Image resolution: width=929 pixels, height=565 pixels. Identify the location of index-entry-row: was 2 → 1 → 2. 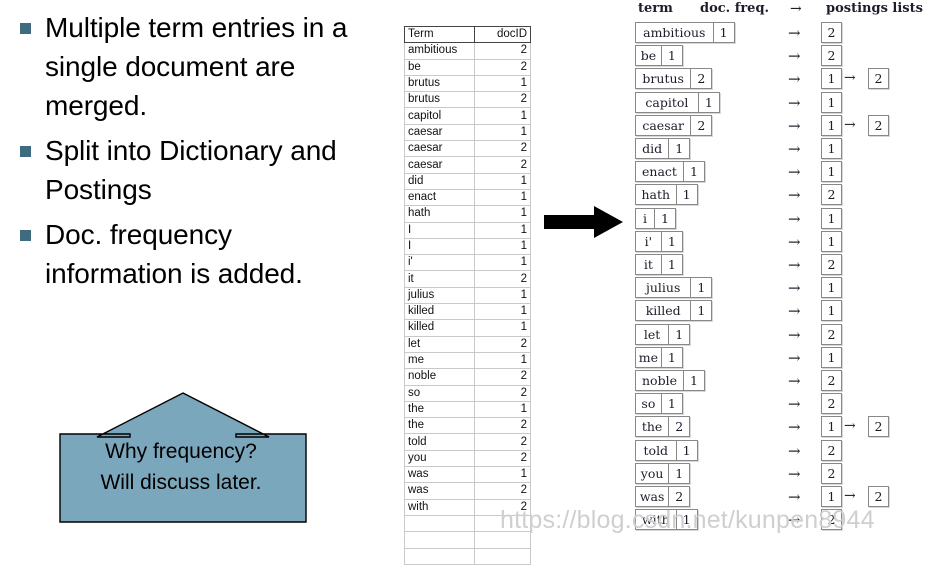
(778, 497).